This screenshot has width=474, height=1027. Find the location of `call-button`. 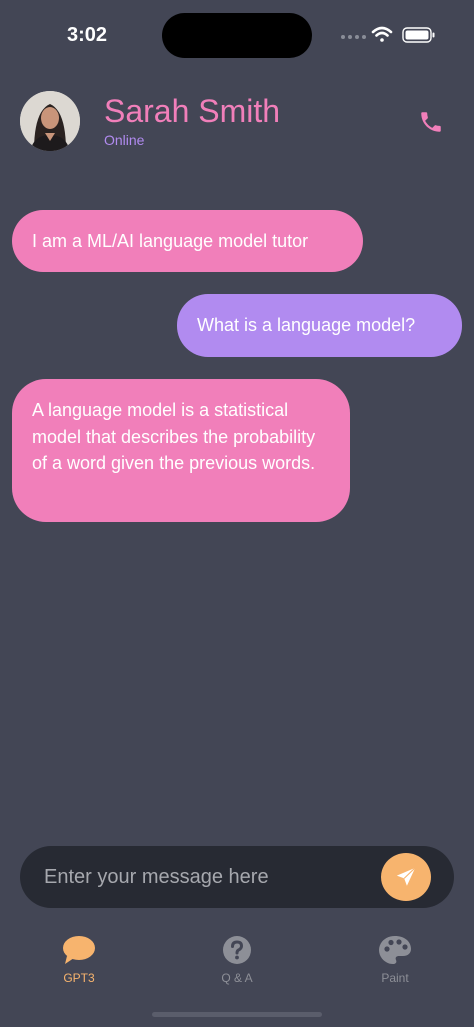

call-button is located at coordinates (431, 122).